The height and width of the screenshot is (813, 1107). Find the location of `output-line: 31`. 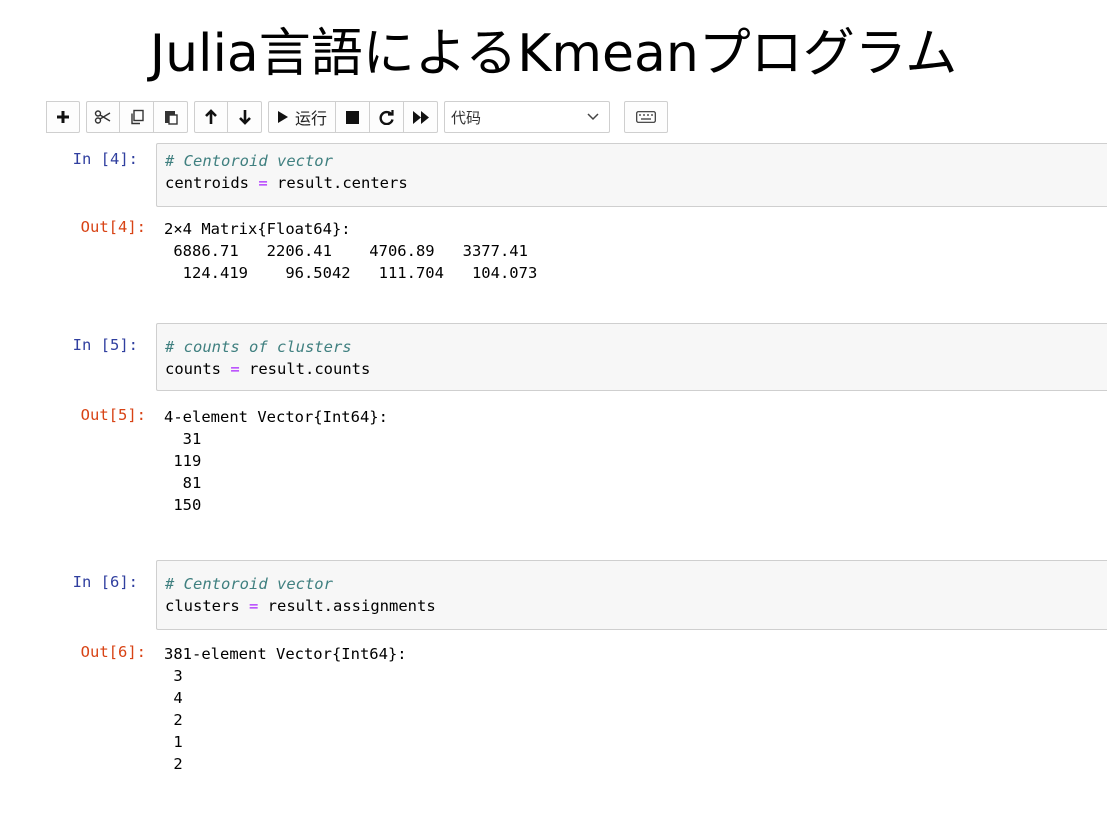

output-line: 31 is located at coordinates (183, 439).